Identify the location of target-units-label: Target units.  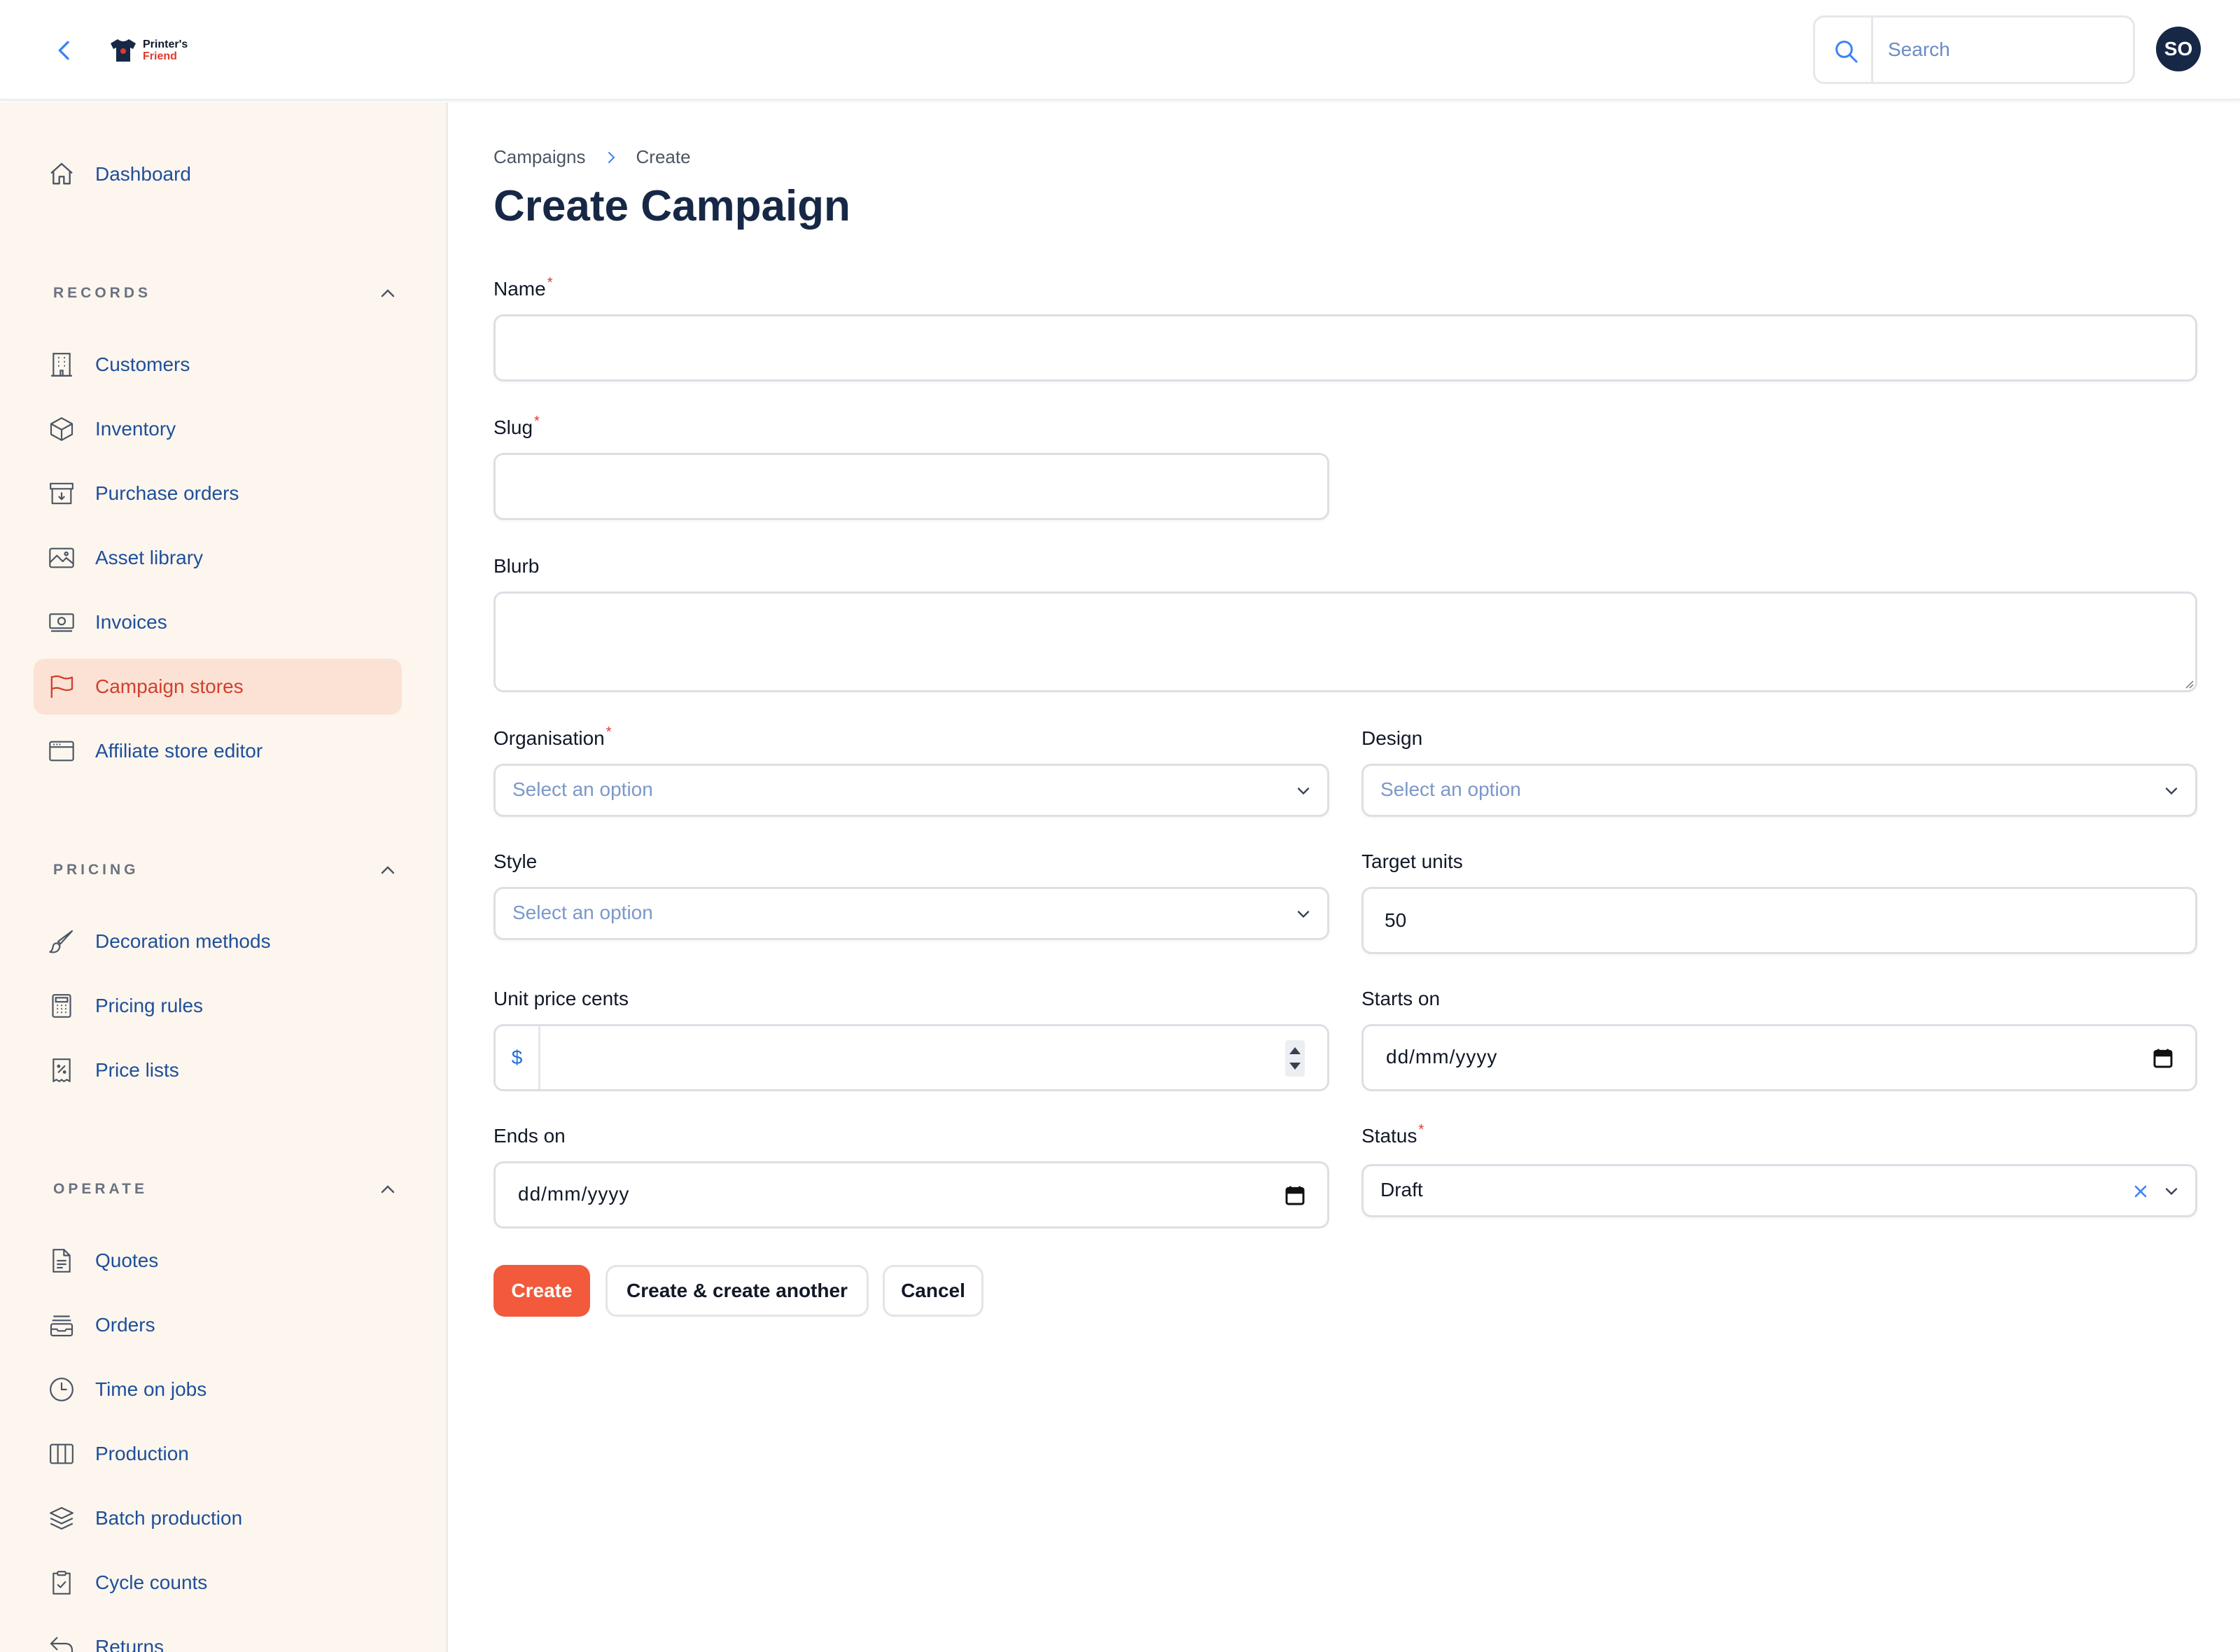
(1412, 861).